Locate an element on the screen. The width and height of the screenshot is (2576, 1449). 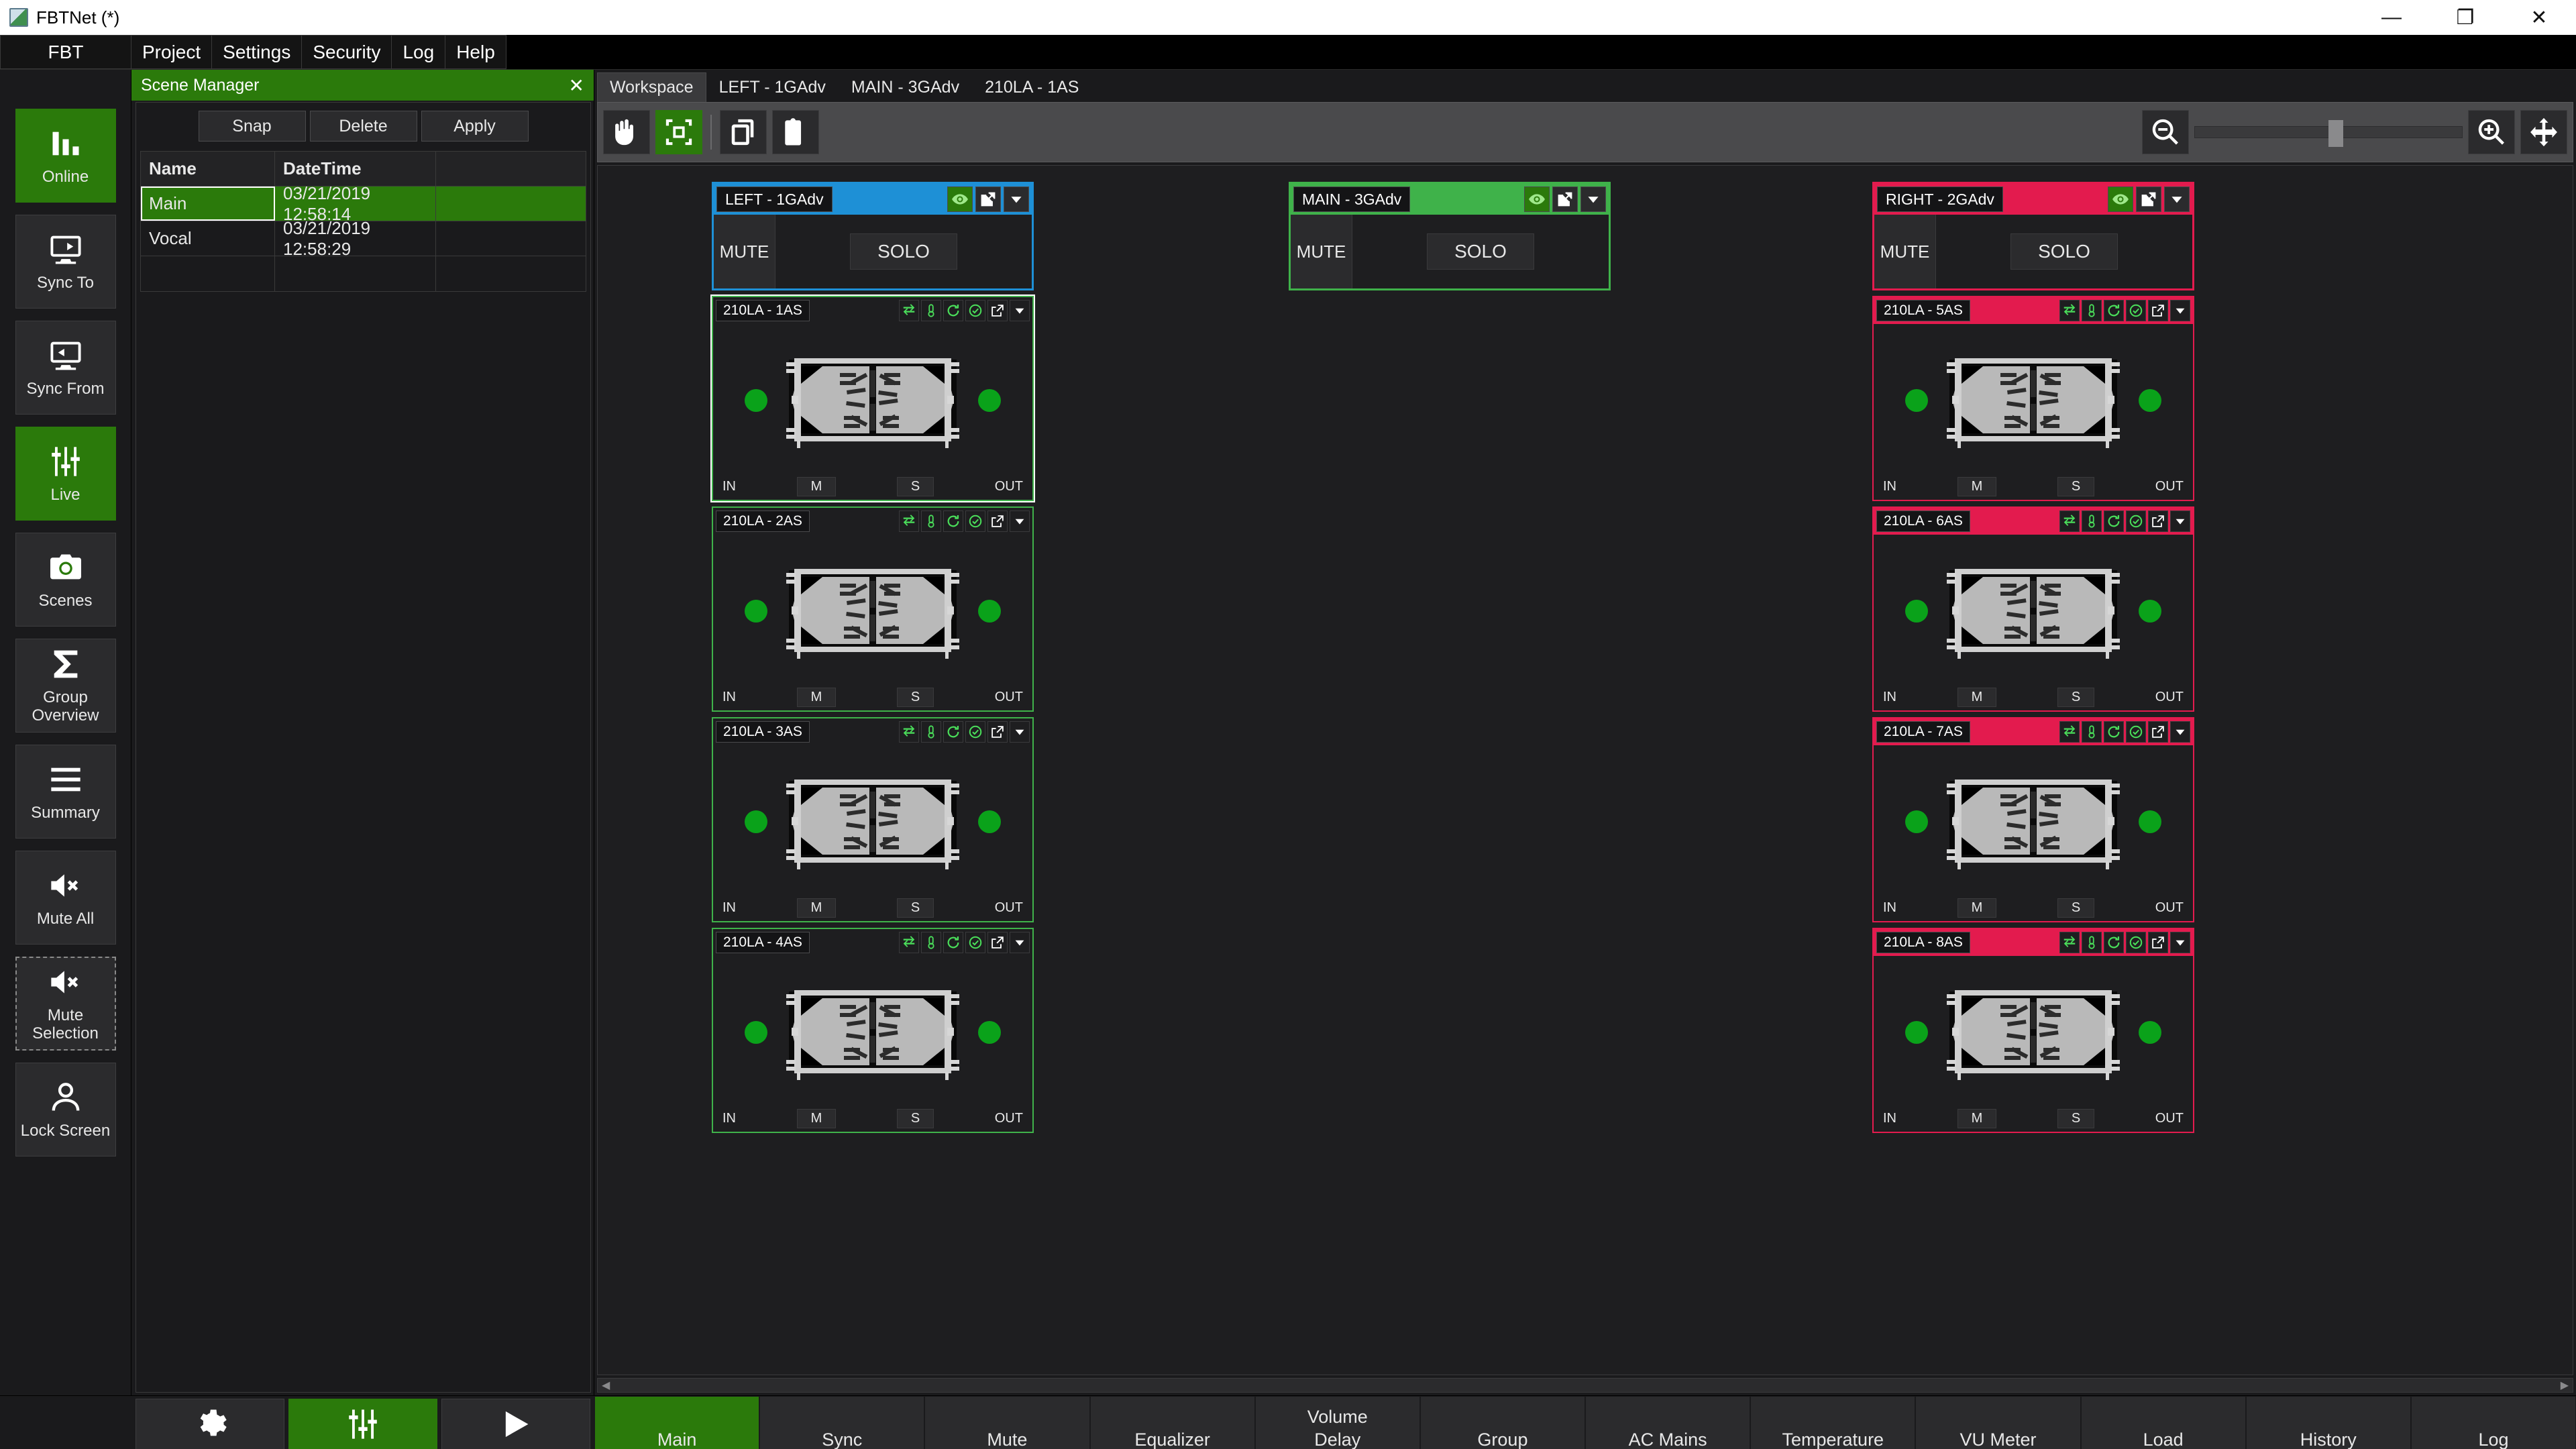
scene-name-cell: Vocal is located at coordinates (208, 238).